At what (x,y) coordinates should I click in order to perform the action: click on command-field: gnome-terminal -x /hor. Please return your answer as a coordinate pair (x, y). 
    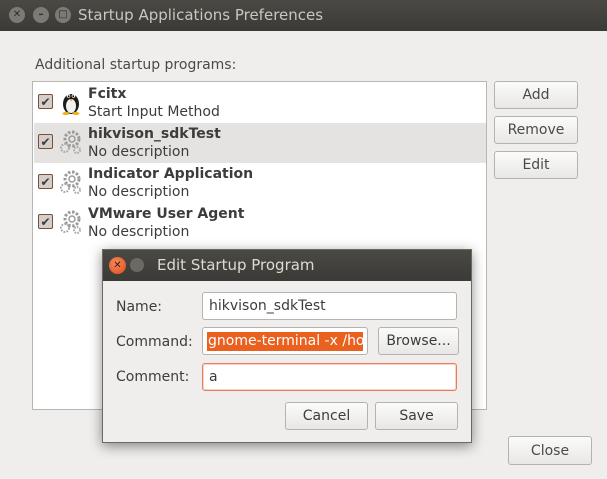
    Looking at the image, I should click on (285, 341).